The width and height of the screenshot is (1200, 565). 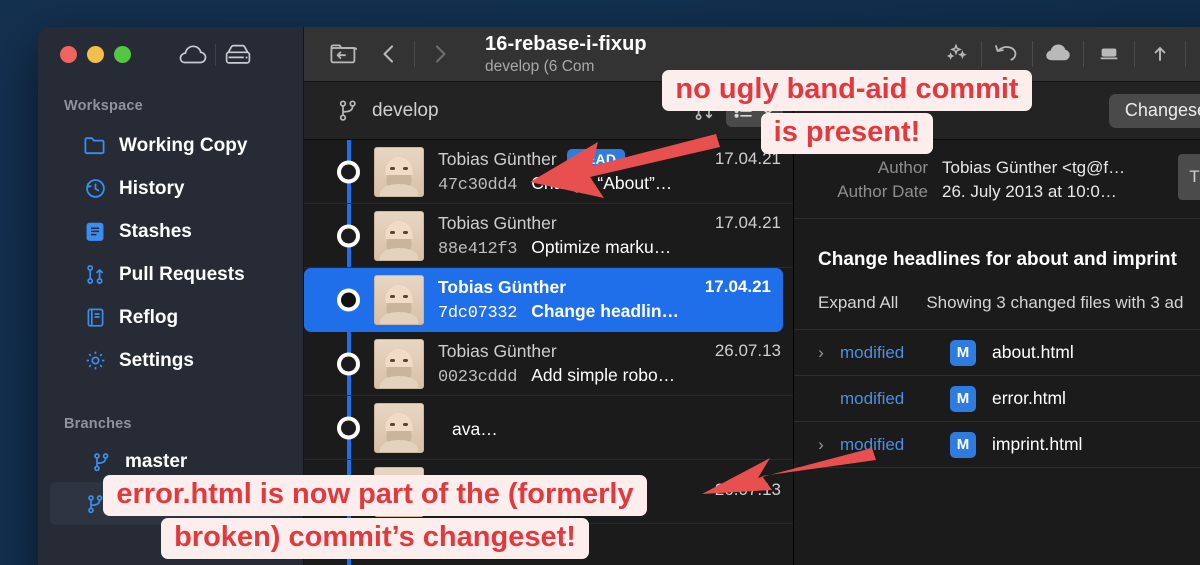 What do you see at coordinates (1160, 54) in the screenshot?
I see `push-up-icon` at bounding box center [1160, 54].